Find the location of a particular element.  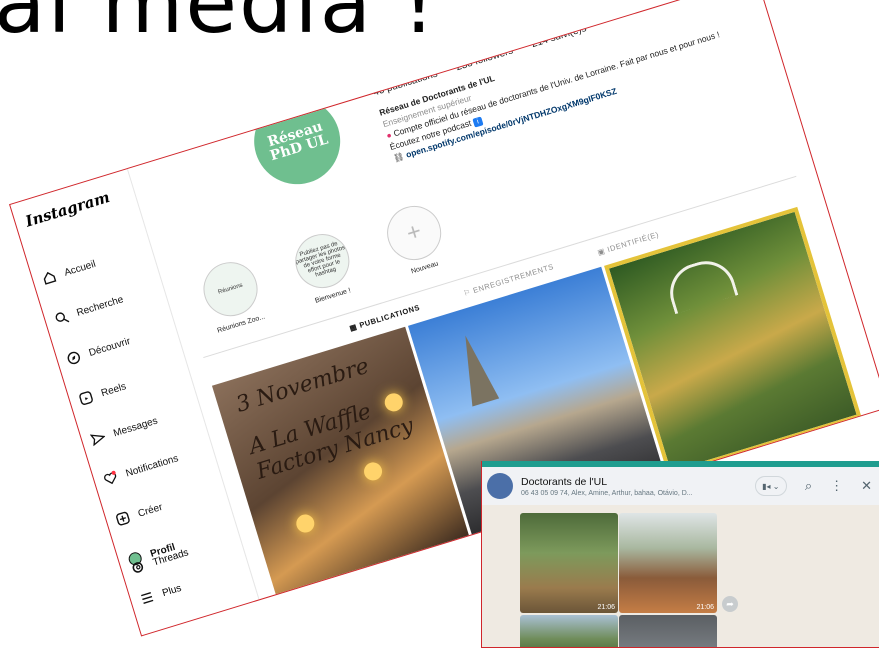

bookmark-icon: ⚐ is located at coordinates (467, 292).